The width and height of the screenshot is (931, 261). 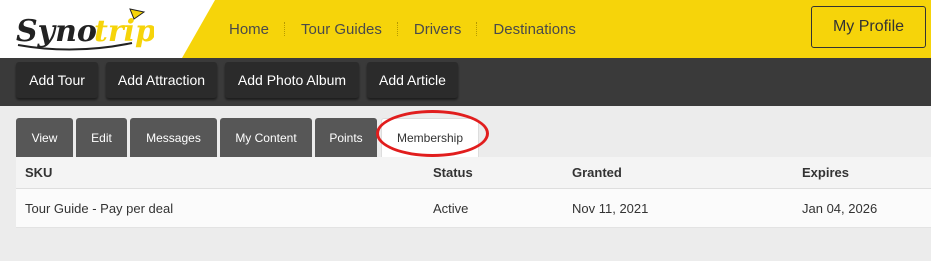 I want to click on cell-expires: Jan 04, 2026, so click(x=840, y=208).